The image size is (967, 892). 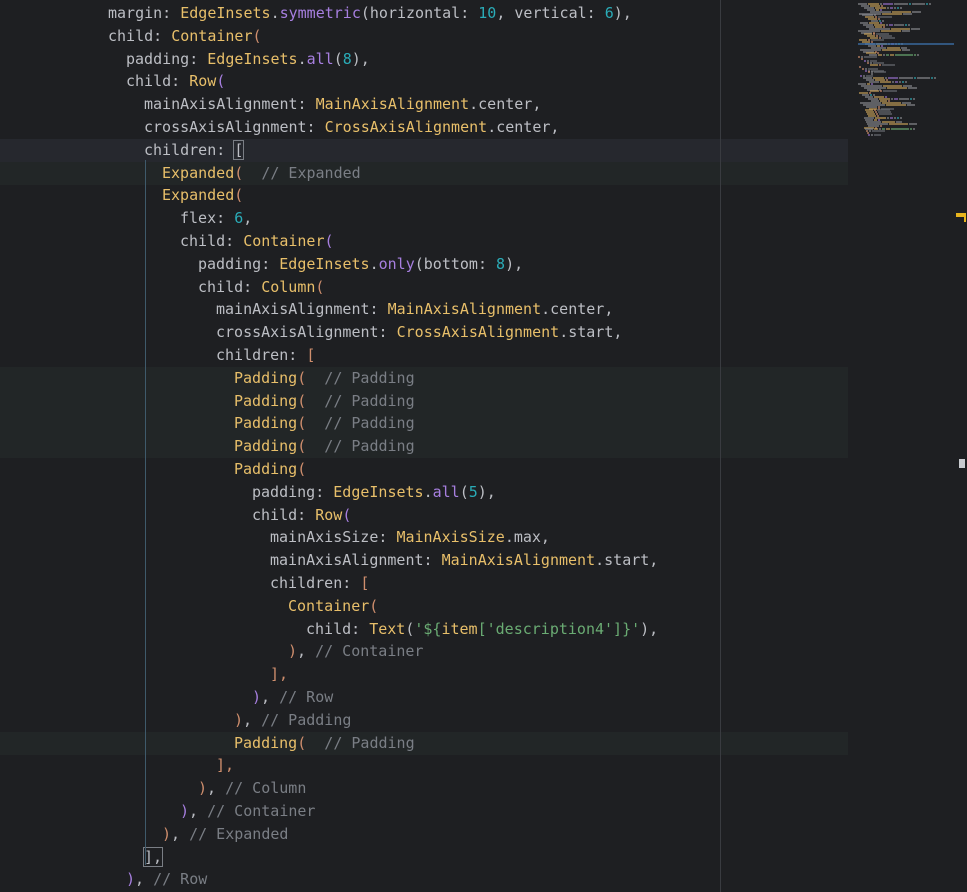 I want to click on code-token: 6, so click(x=609, y=13).